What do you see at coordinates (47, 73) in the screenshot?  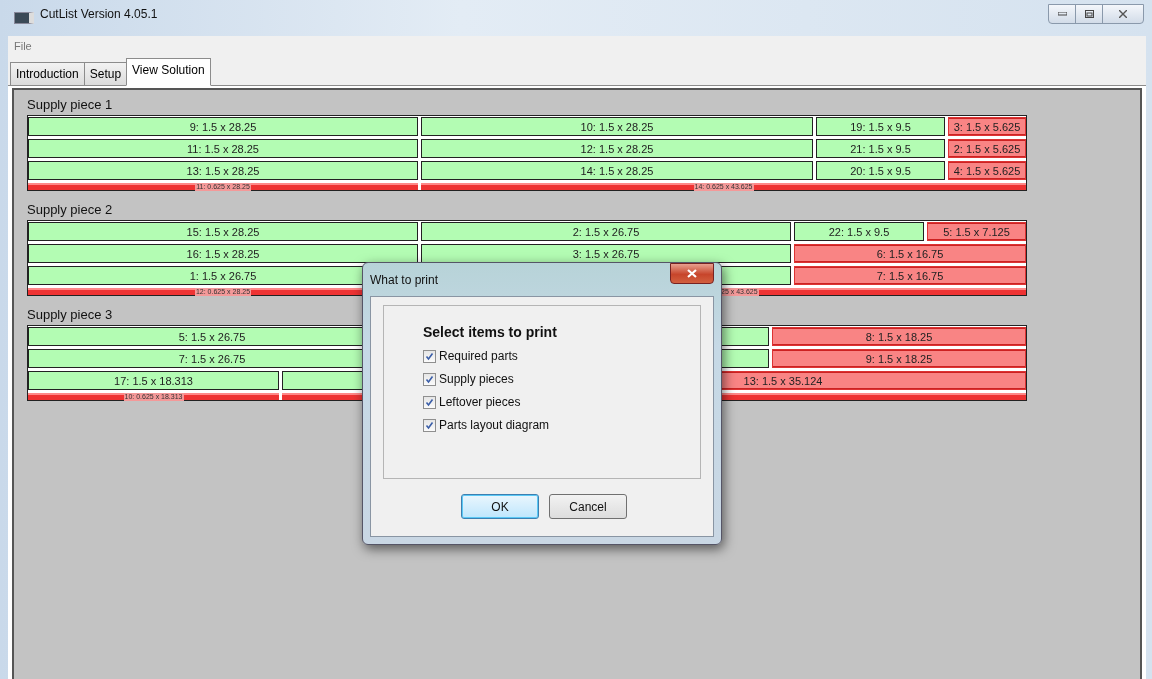 I see `tab: Introduction` at bounding box center [47, 73].